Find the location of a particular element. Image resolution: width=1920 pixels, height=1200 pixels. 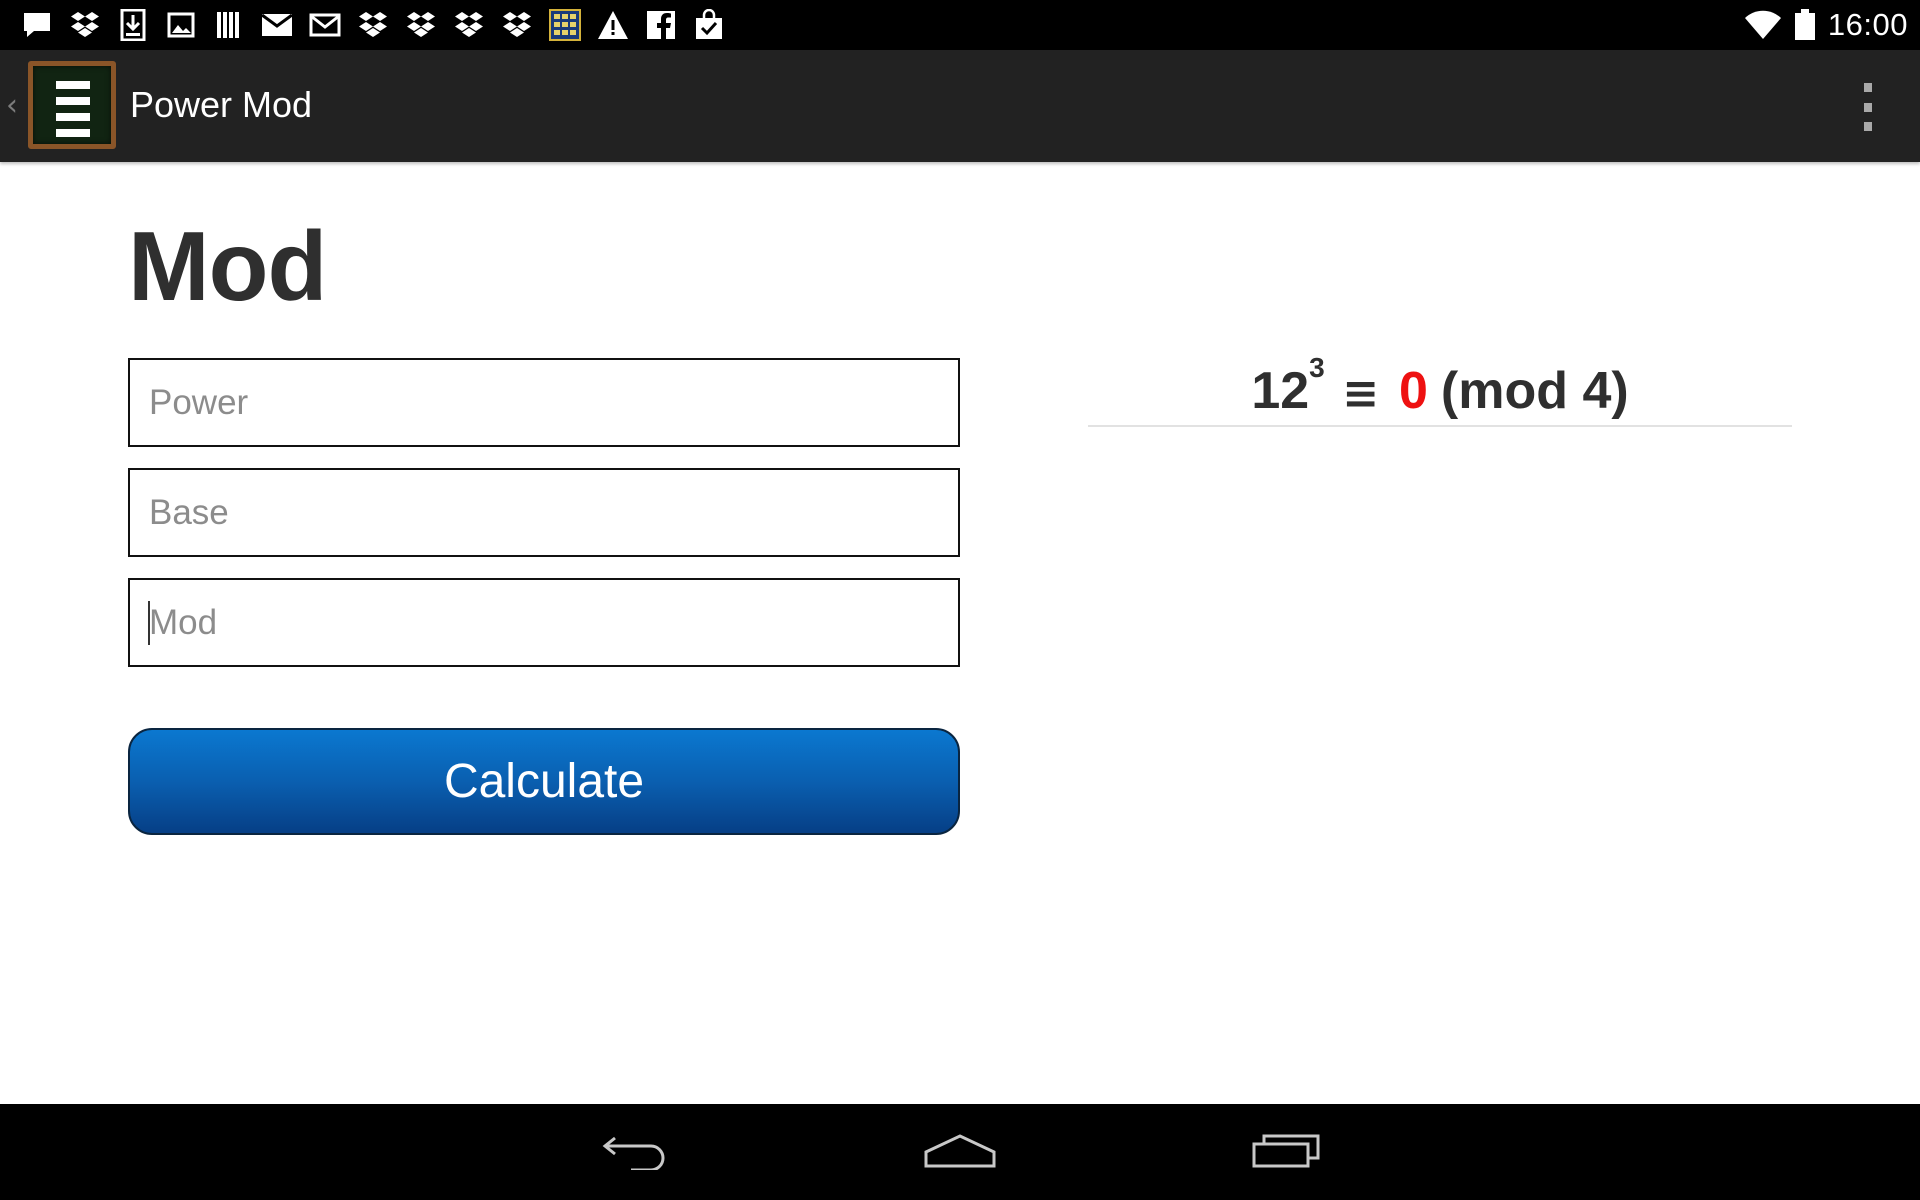

status-system-area: 16:00 is located at coordinates (1826, 25).